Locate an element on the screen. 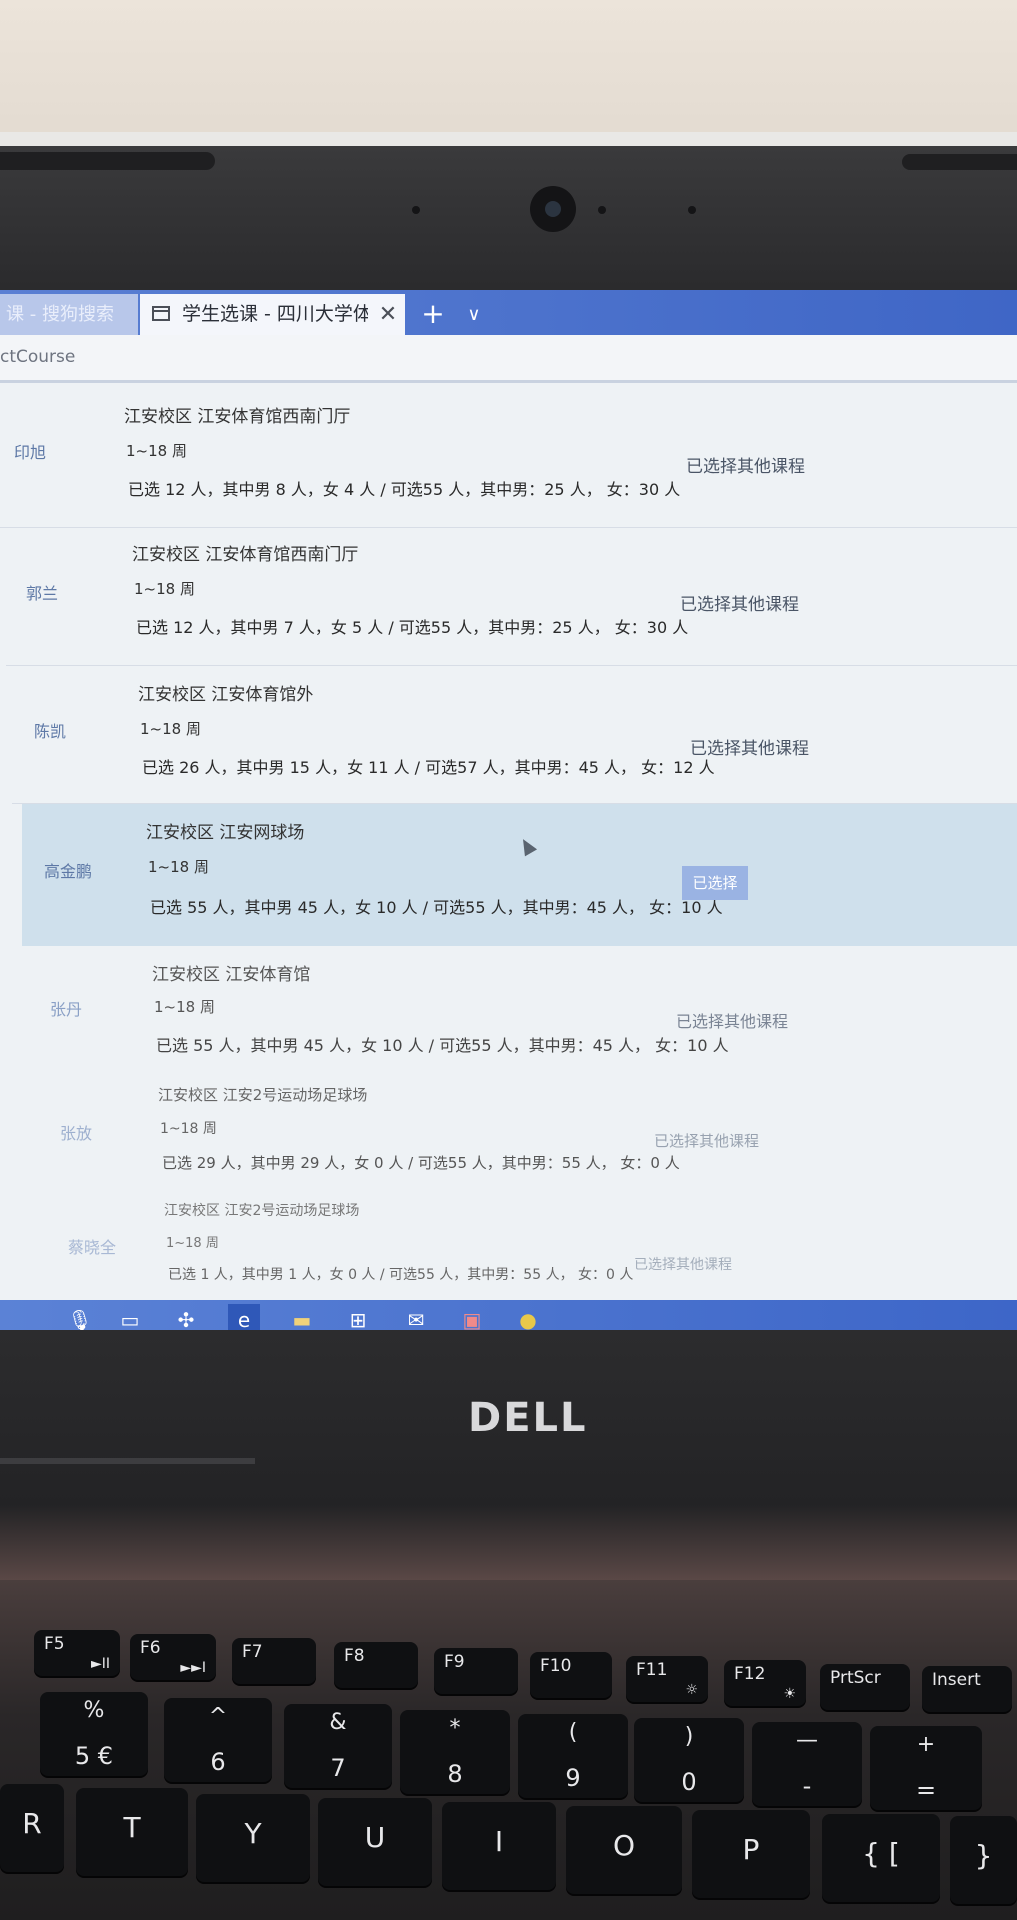 The width and height of the screenshot is (1017, 1920). key-i: I is located at coordinates (499, 1846).